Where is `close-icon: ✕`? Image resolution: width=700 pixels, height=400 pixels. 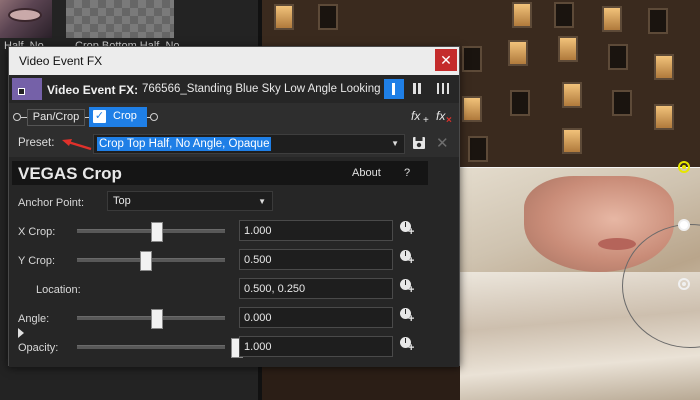 close-icon: ✕ is located at coordinates (446, 60).